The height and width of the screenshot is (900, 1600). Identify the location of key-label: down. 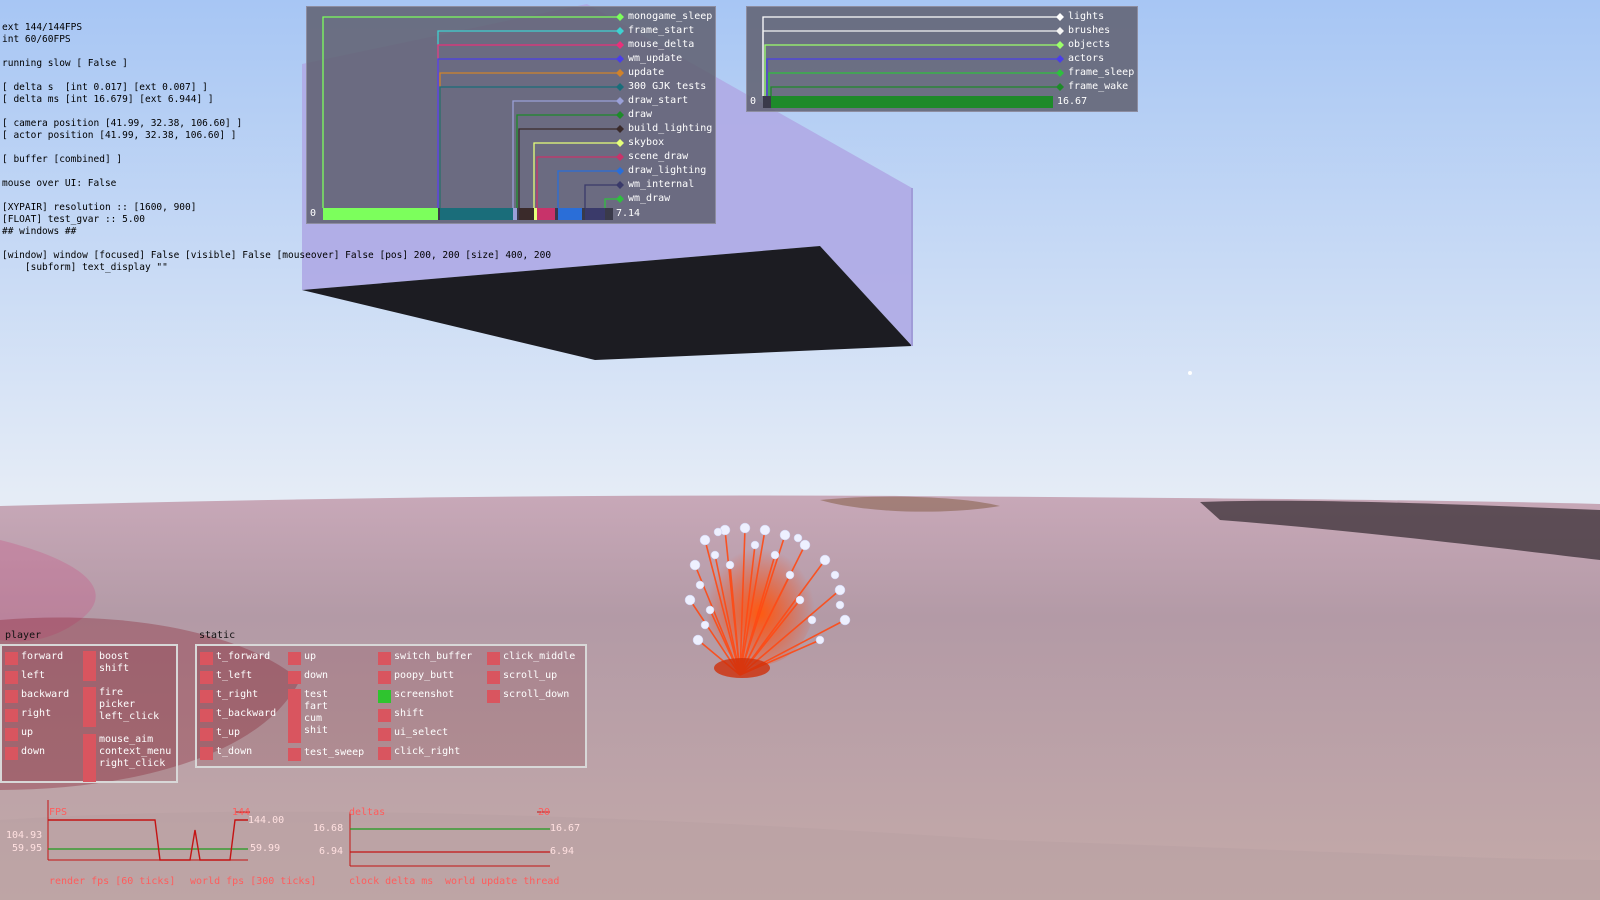
(316, 675).